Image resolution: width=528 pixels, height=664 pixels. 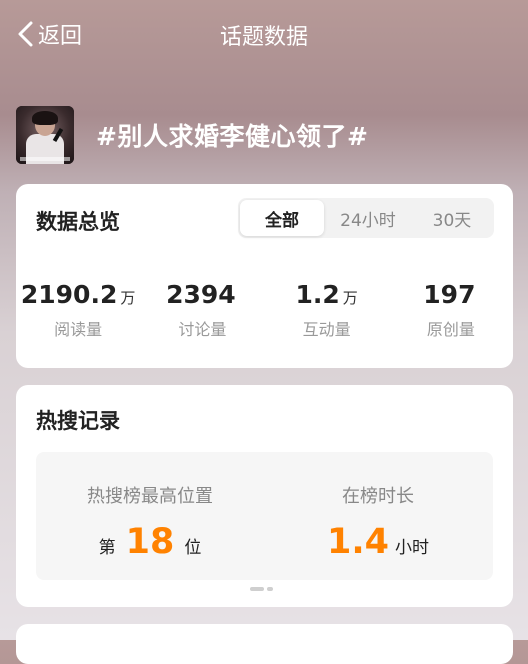 I want to click on peak-position-label: 热搜榜最高位置, so click(x=150, y=496).